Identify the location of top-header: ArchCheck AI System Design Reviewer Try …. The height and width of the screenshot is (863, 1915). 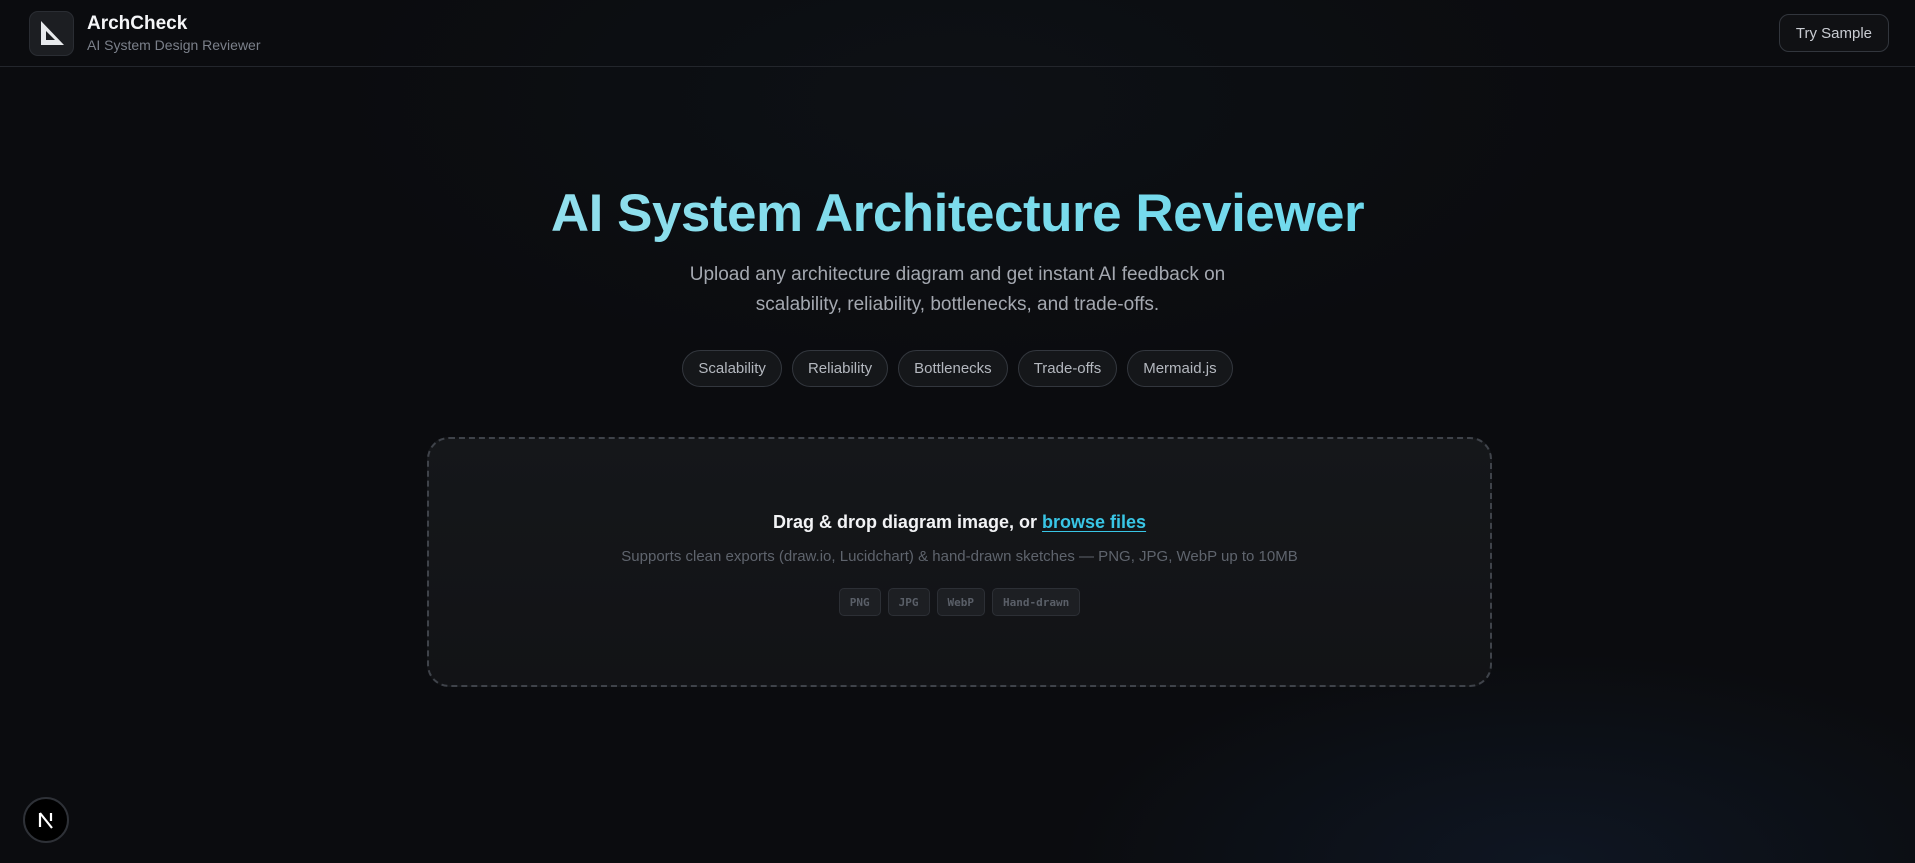
(957, 33).